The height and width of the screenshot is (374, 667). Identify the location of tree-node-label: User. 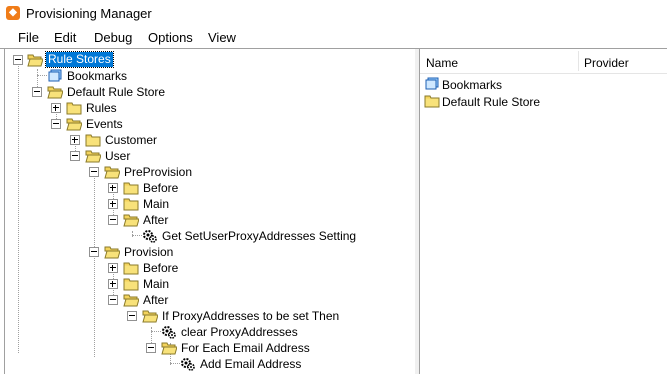
(118, 156).